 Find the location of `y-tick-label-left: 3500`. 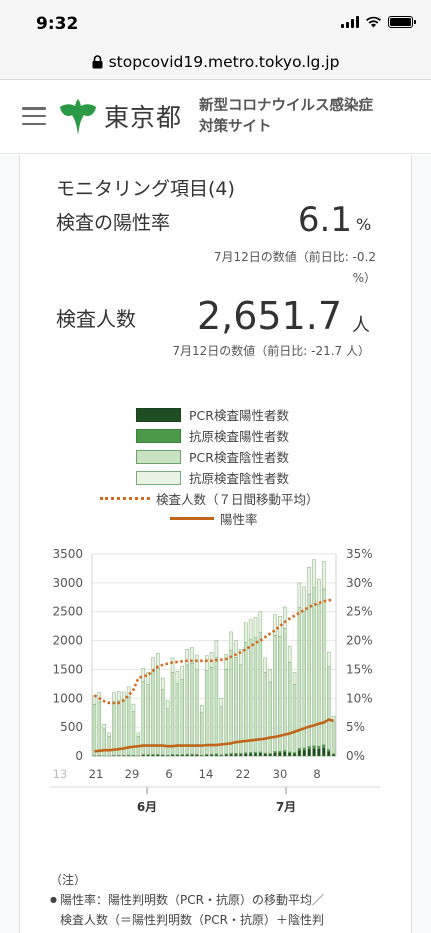

y-tick-label-left: 3500 is located at coordinates (67, 554).